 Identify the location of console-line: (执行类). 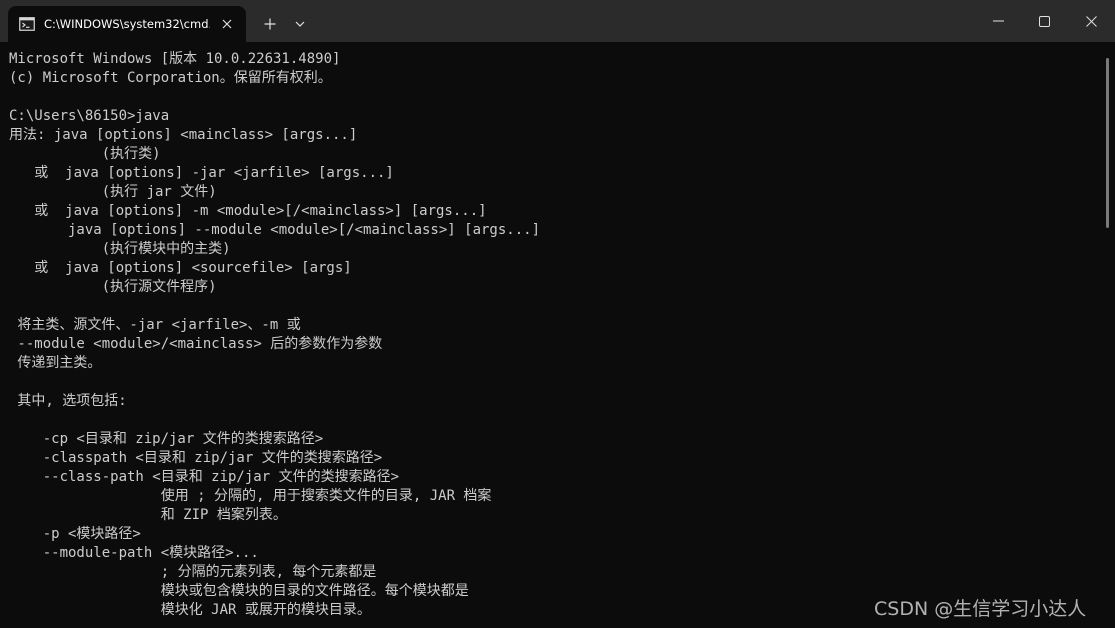
(85, 154).